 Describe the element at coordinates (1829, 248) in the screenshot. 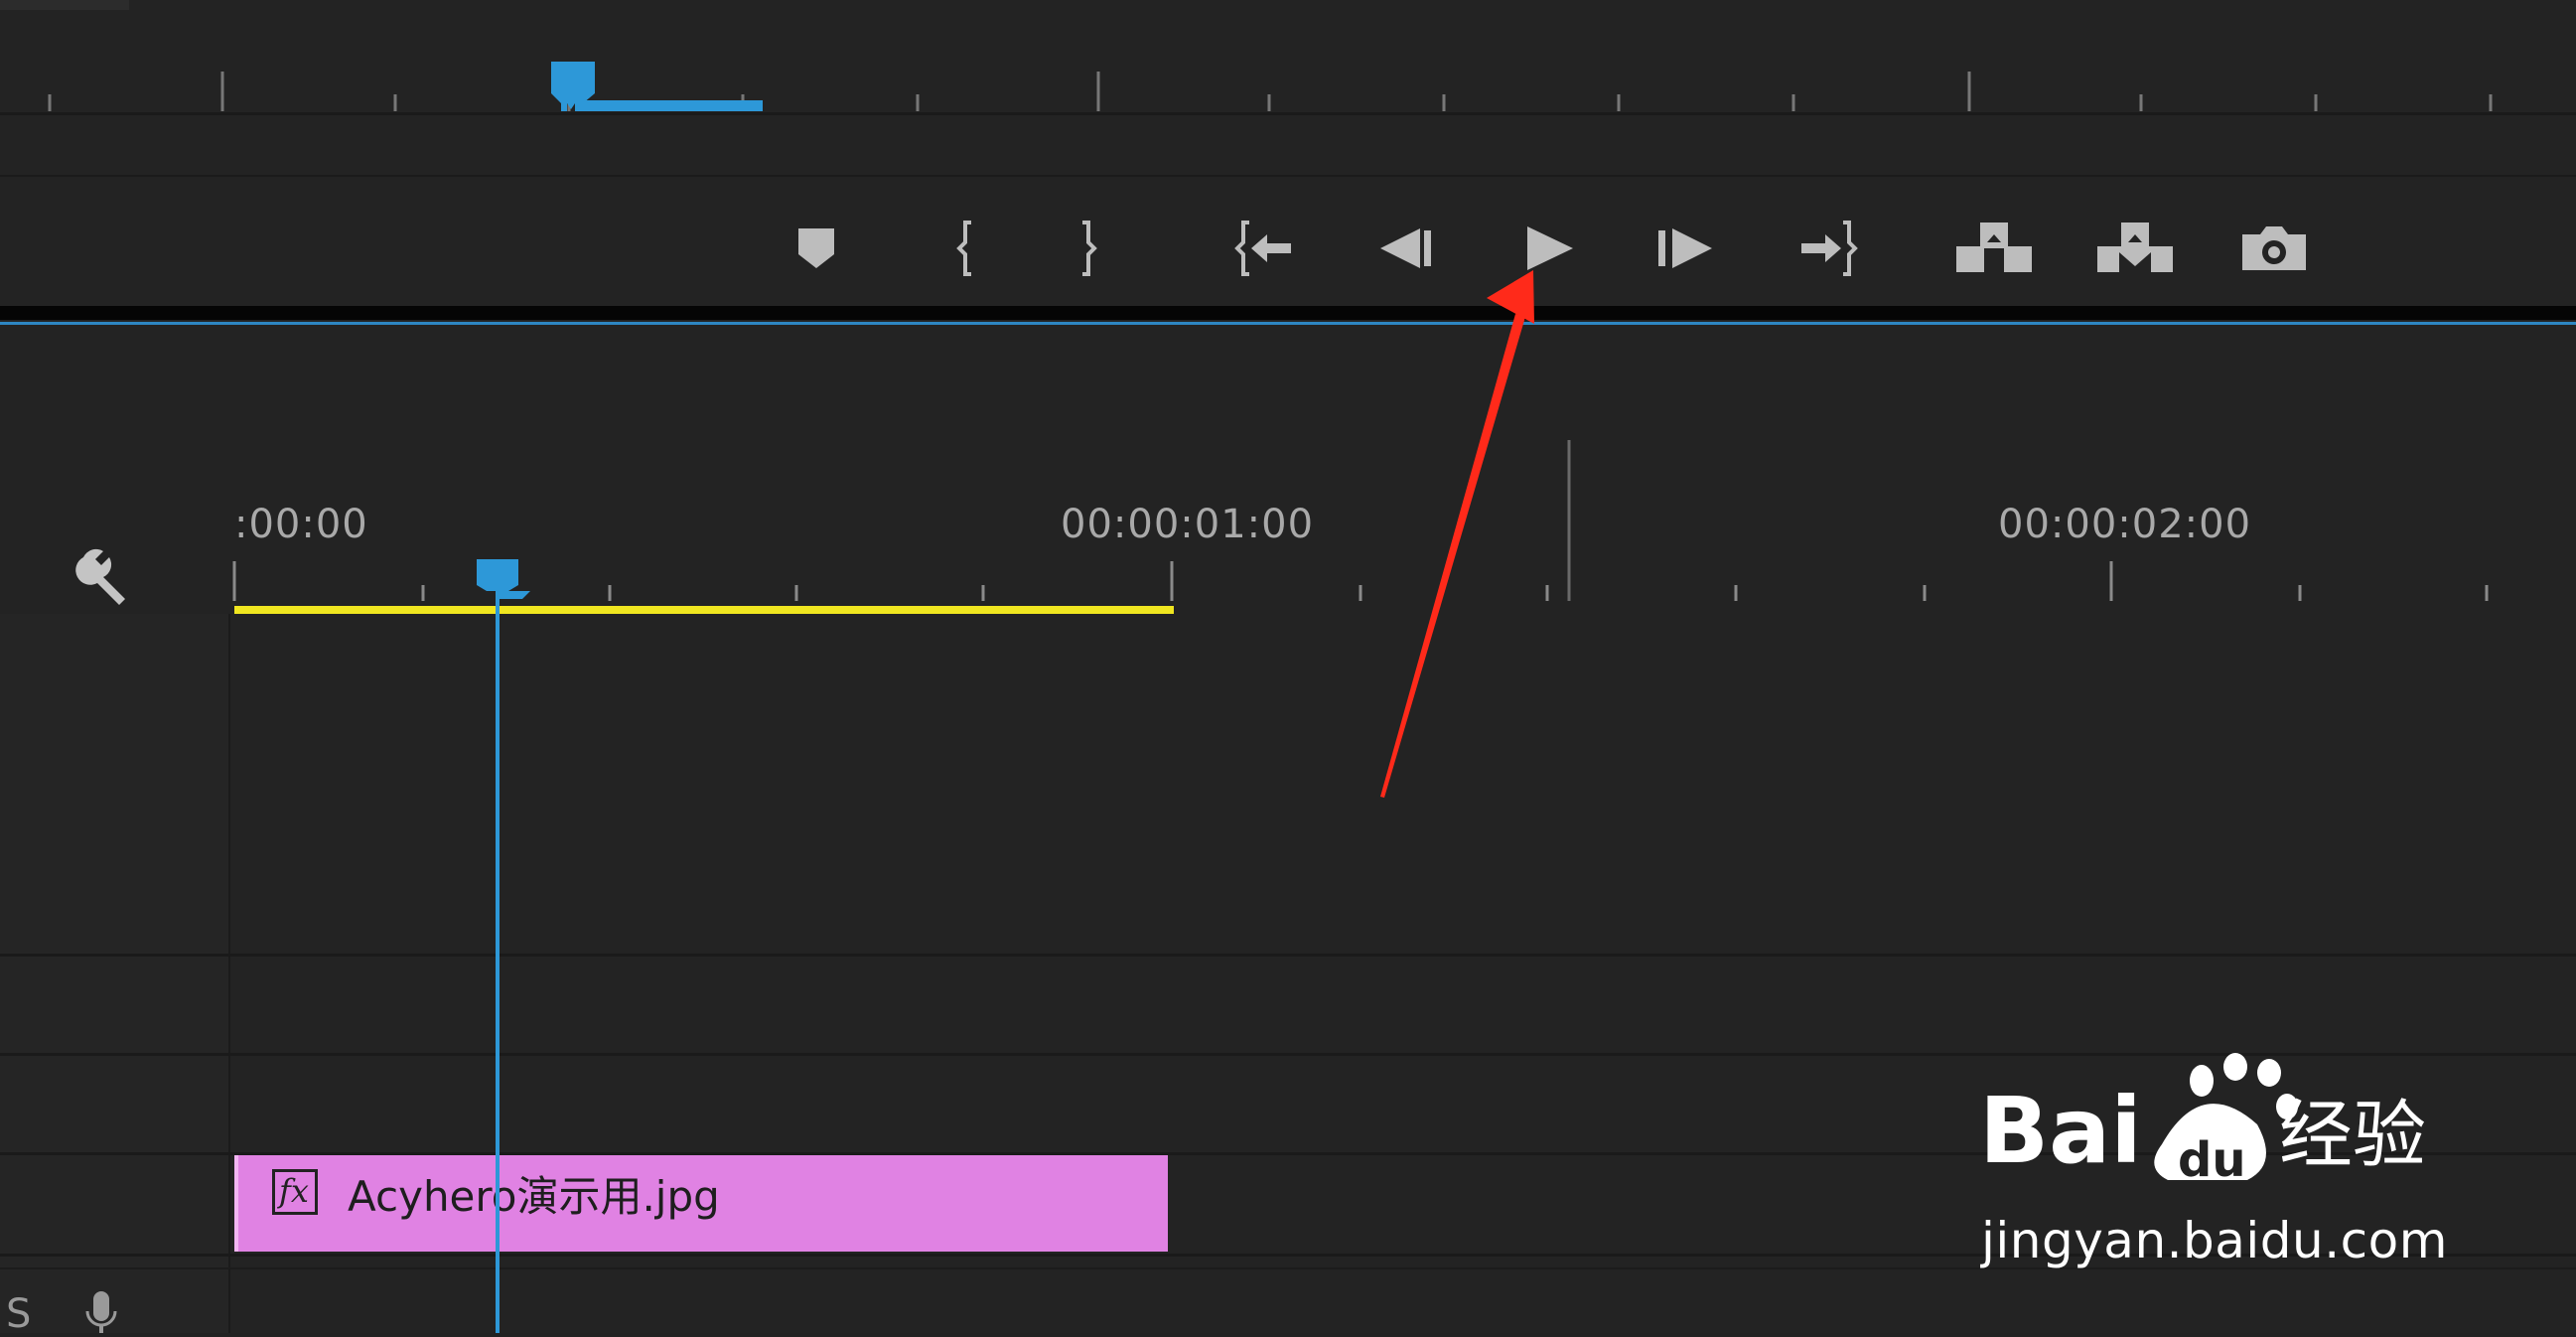

I see `go-to-out-icon` at that location.